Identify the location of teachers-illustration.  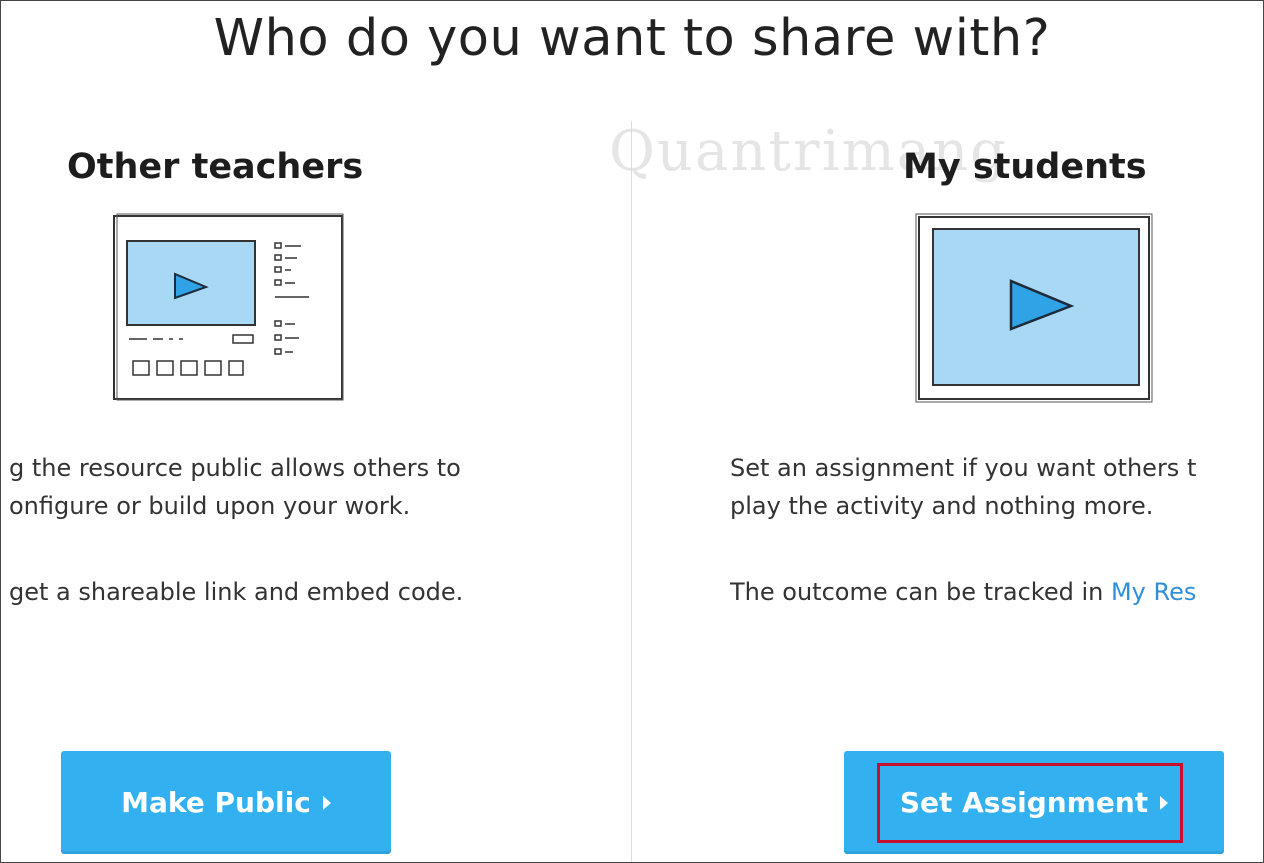
(228, 307).